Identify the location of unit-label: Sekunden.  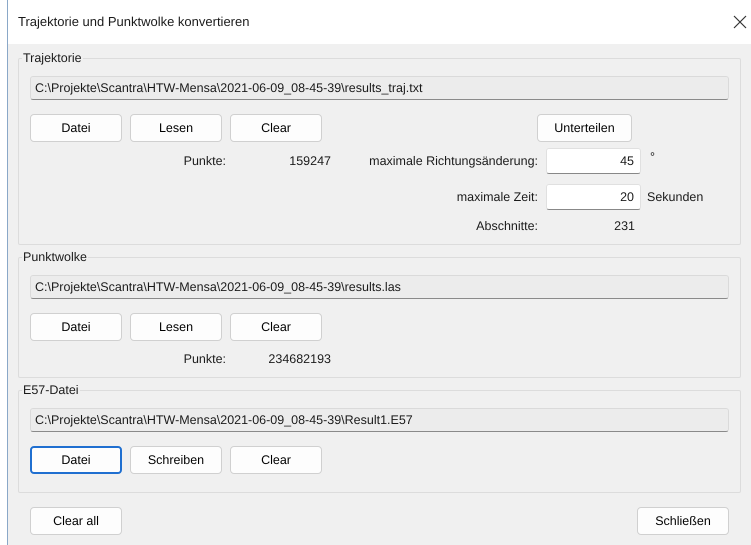
(675, 197).